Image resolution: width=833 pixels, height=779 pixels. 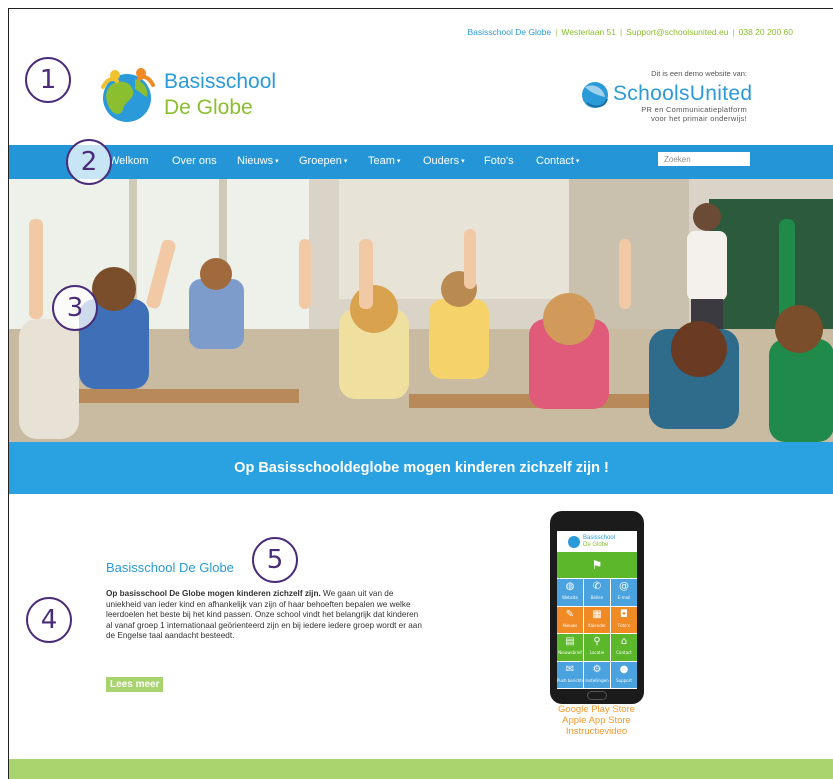 What do you see at coordinates (624, 647) in the screenshot?
I see `app-tile: ⌂ Contact` at bounding box center [624, 647].